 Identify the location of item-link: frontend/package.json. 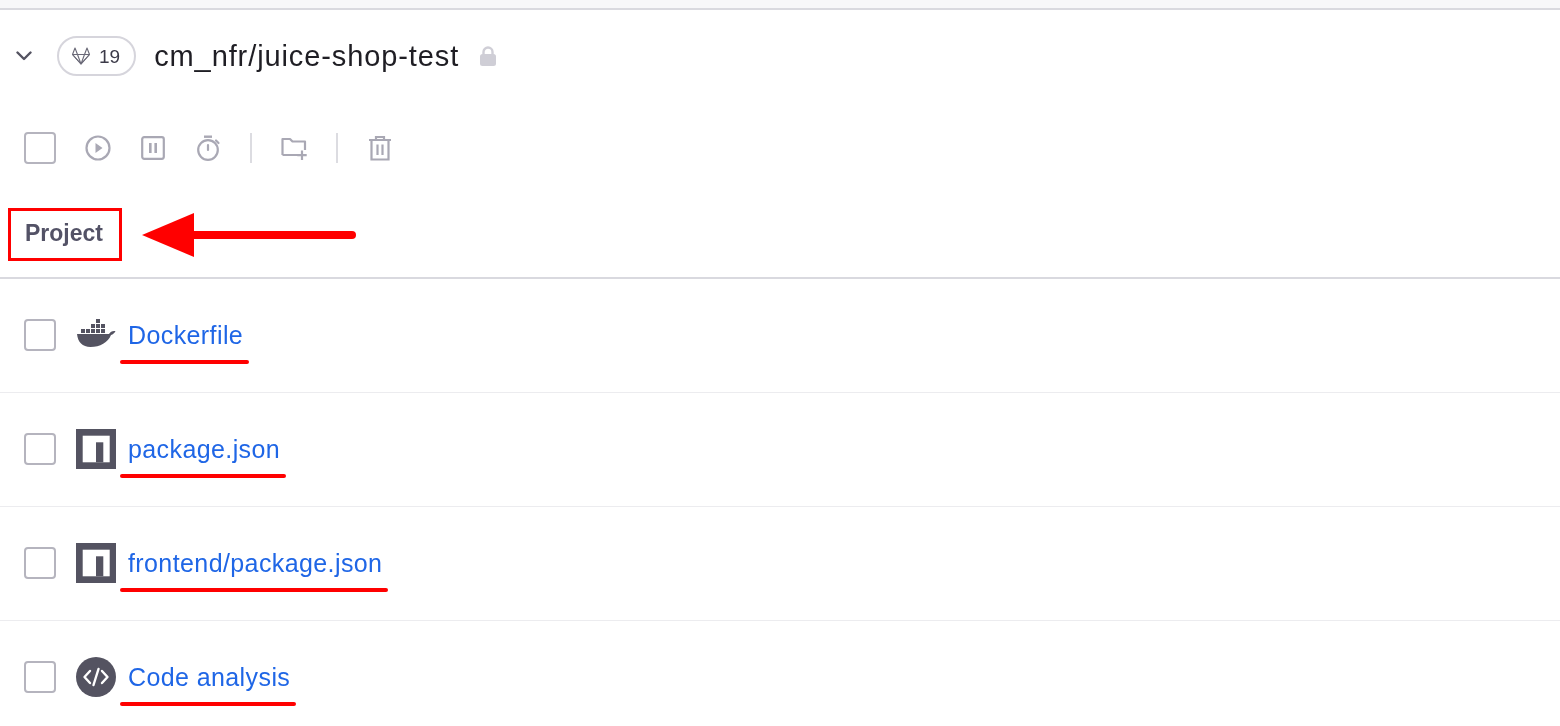
(255, 562).